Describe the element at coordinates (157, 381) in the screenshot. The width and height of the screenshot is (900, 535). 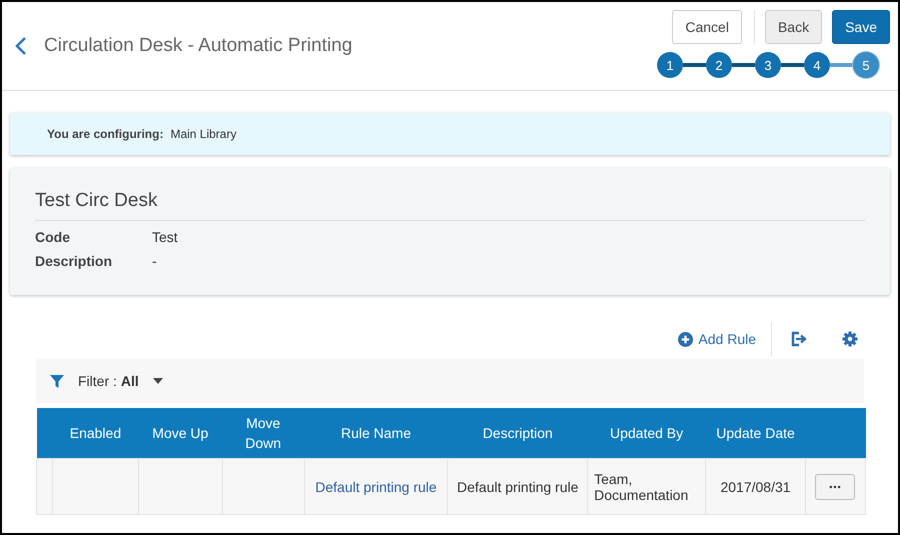
I see `caret-icon` at that location.